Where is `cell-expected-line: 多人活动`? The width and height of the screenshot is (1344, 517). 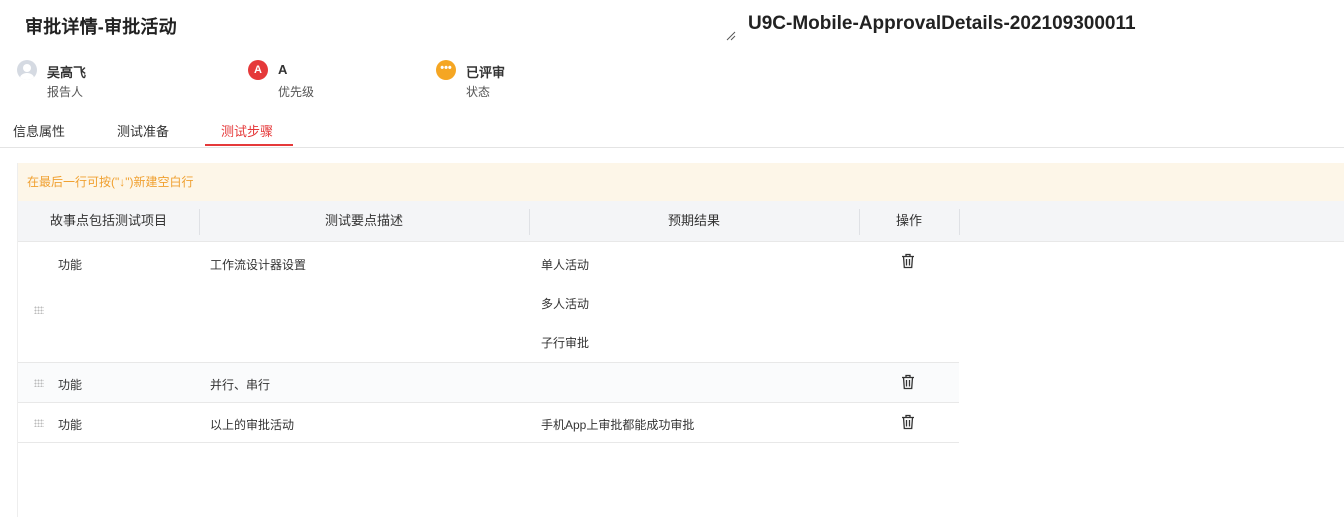 cell-expected-line: 多人活动 is located at coordinates (565, 303).